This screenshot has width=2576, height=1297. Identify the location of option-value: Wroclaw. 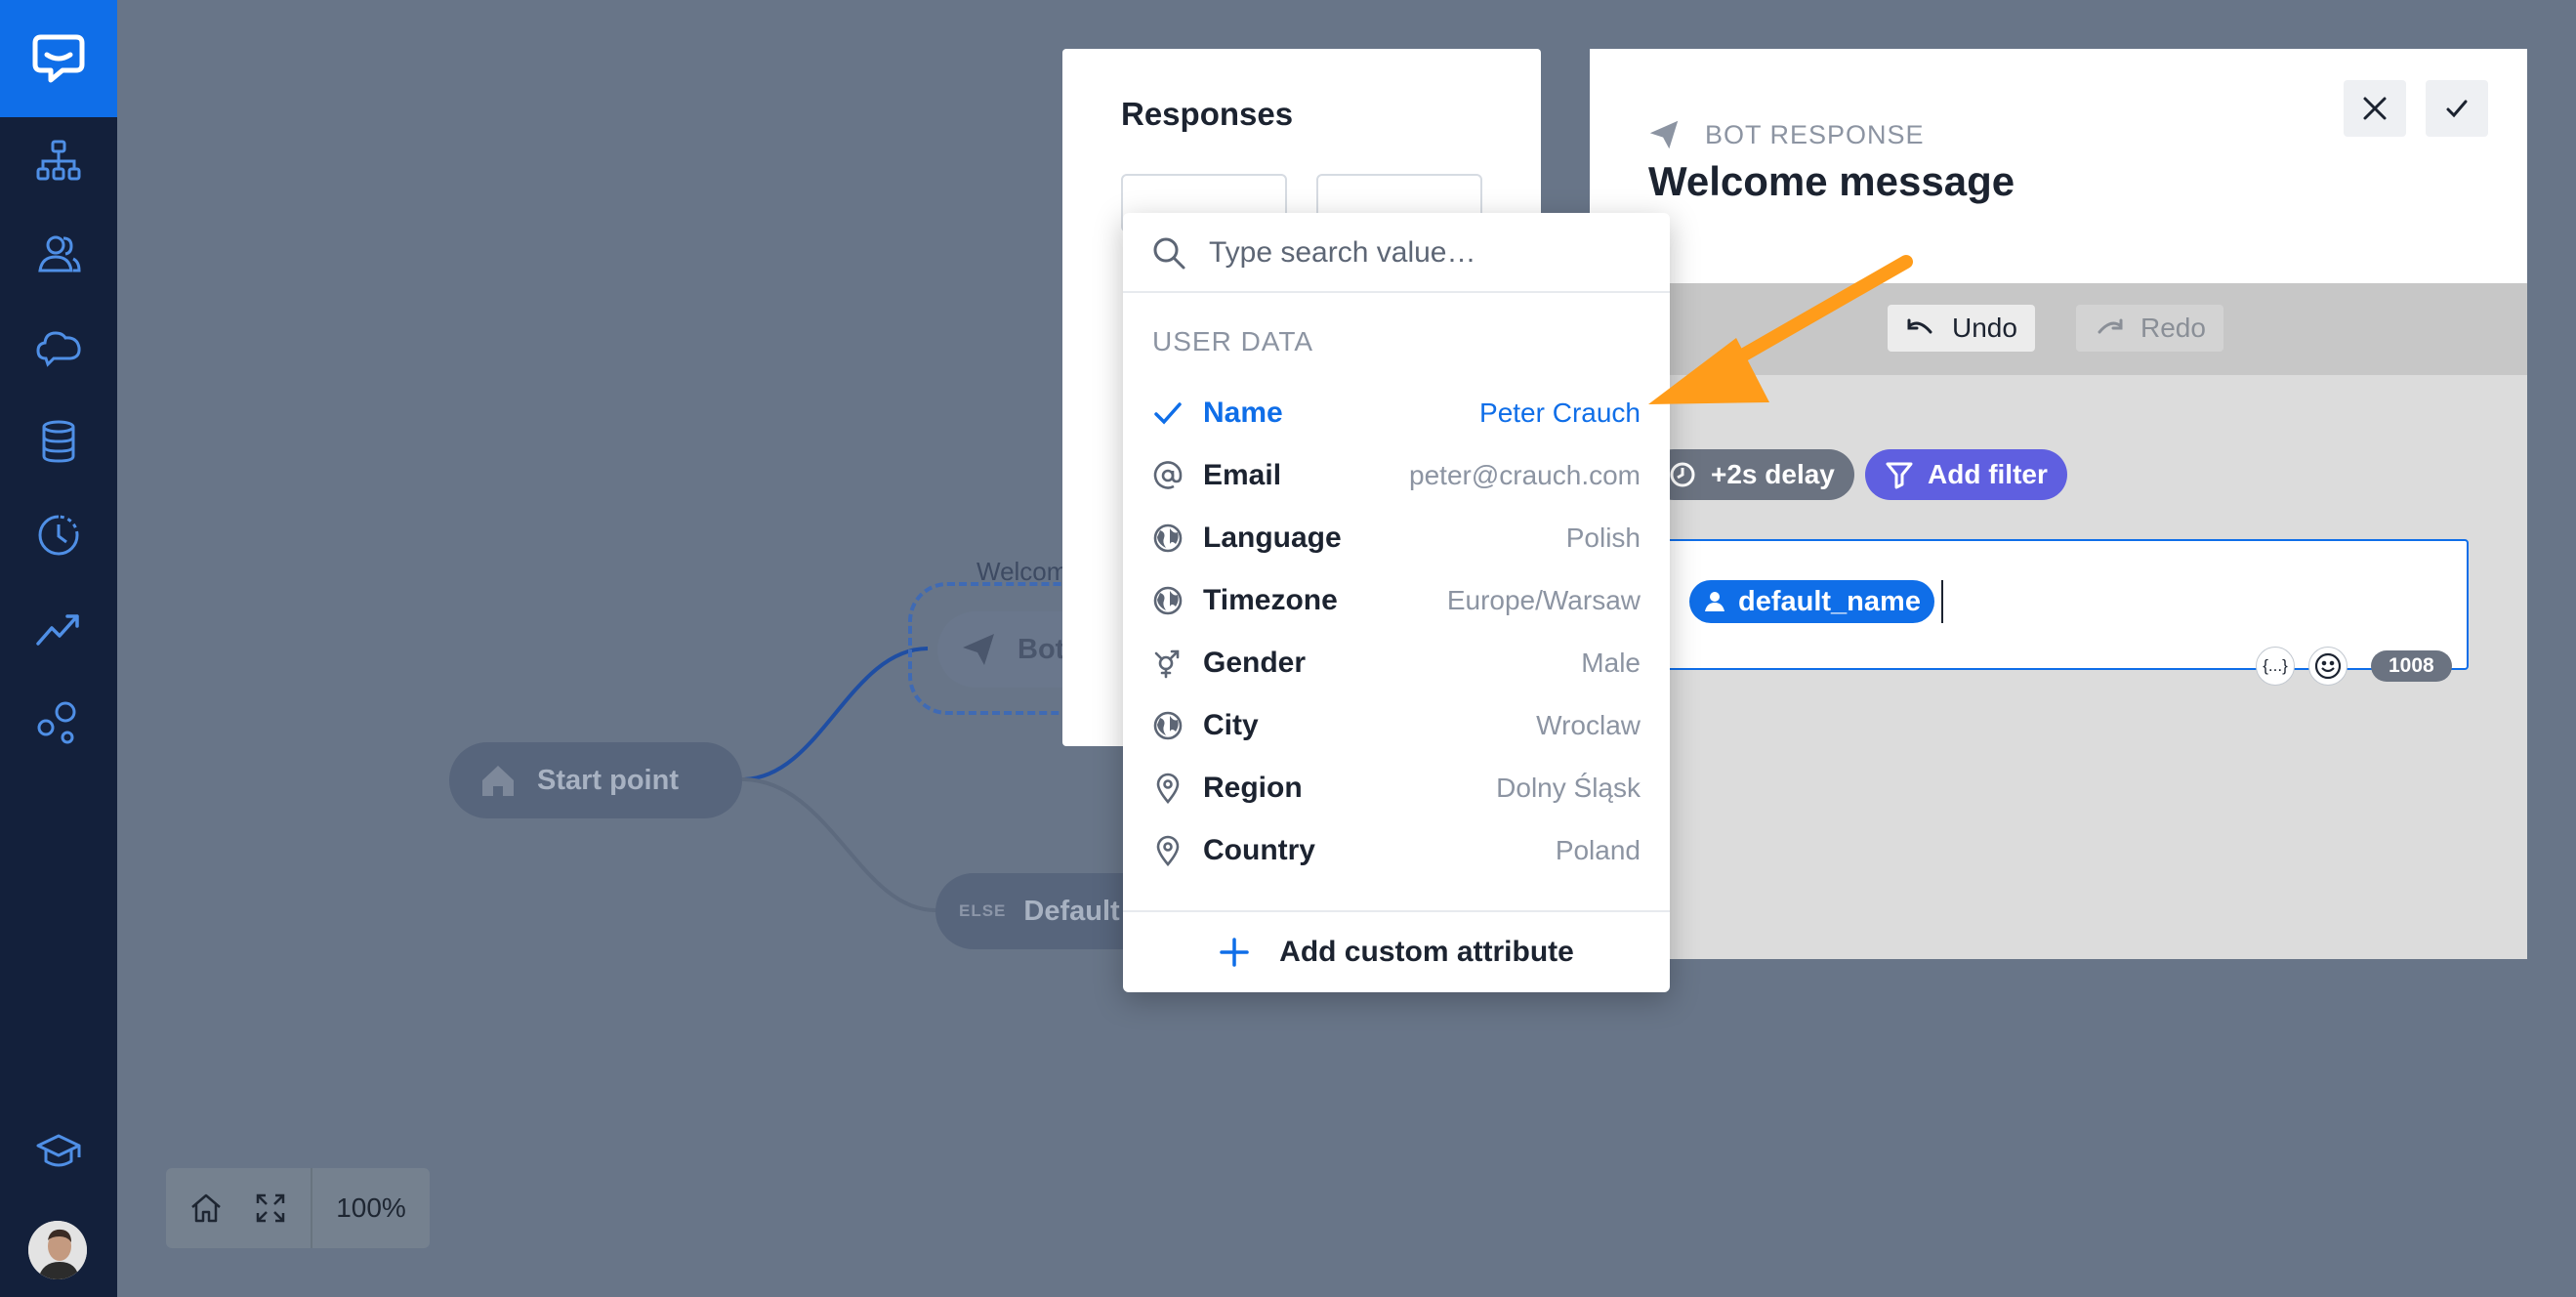
(1588, 725).